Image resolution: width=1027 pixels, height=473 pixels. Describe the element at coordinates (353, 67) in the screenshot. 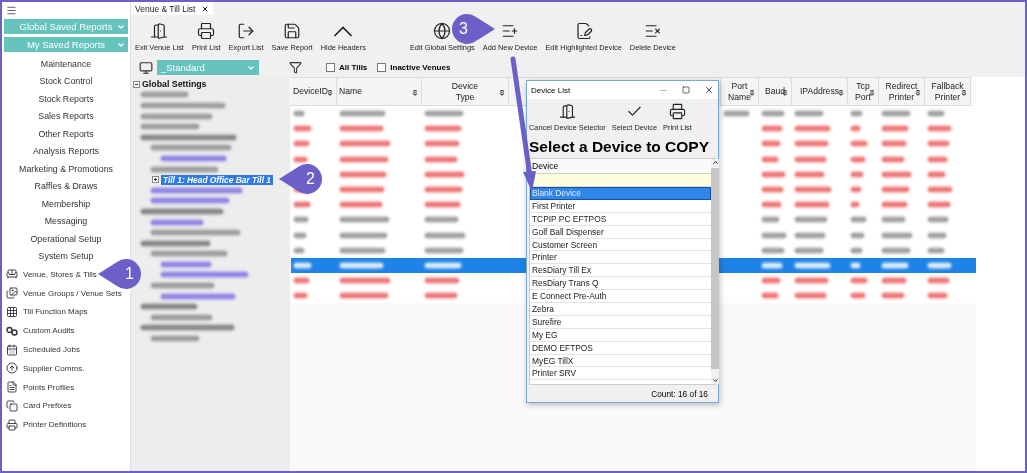

I see `checkbox-label: All Tills` at that location.